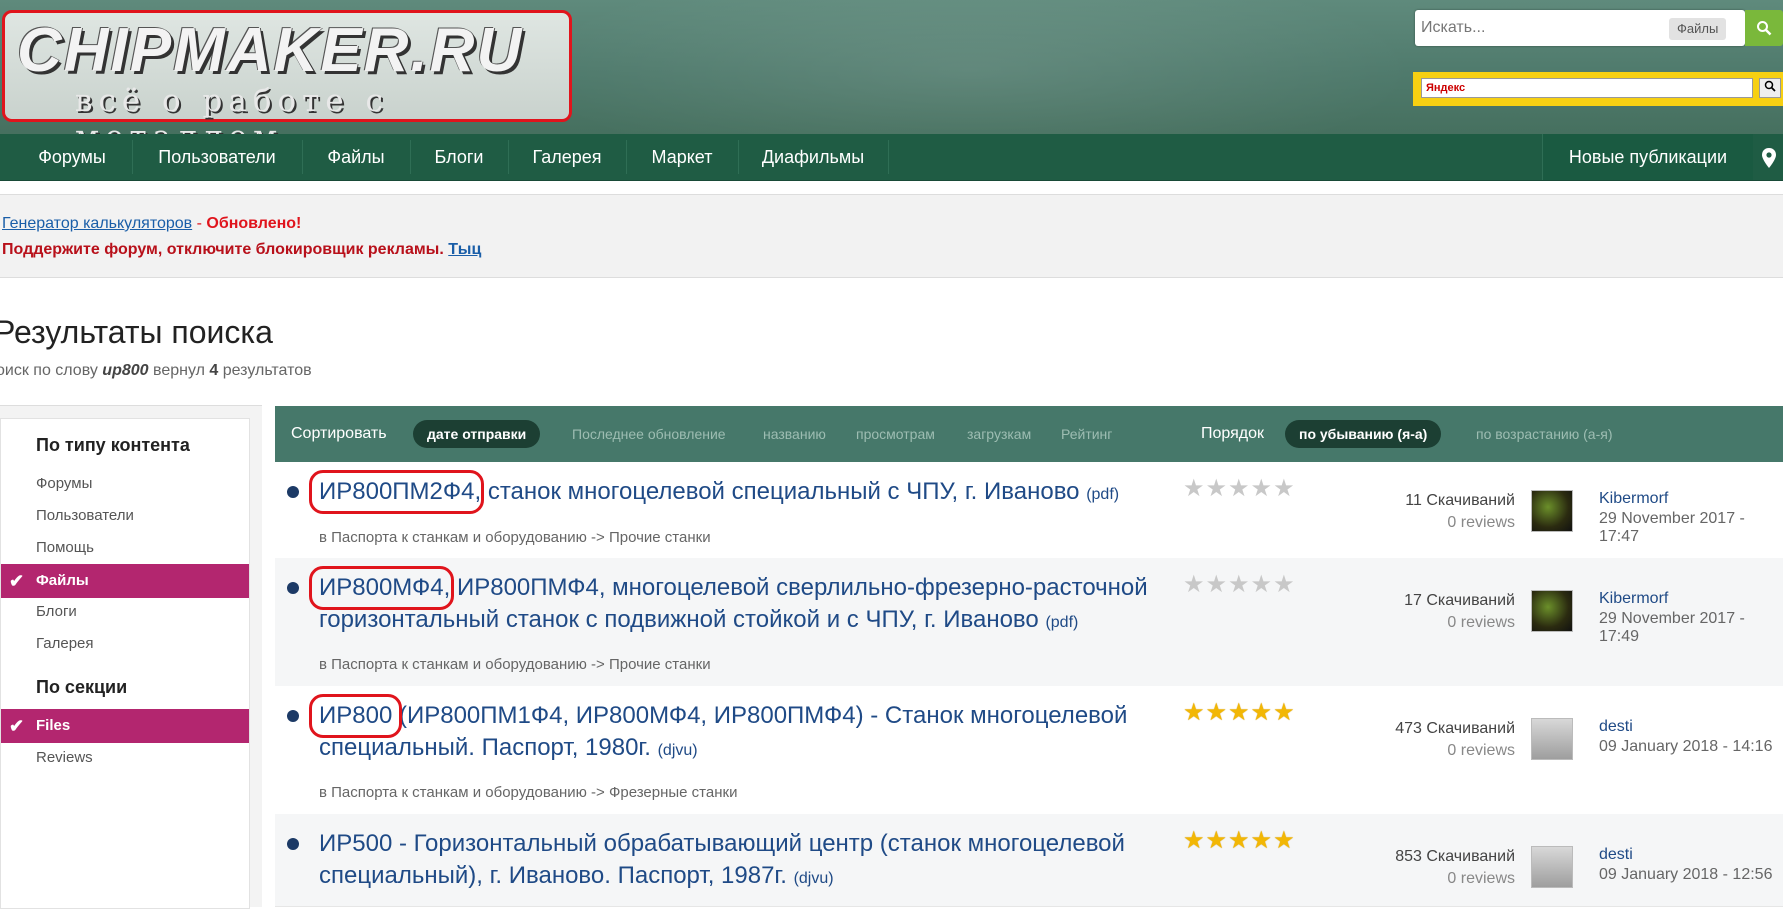  What do you see at coordinates (65, 547) in the screenshot?
I see `filter-type-help: Помощь` at bounding box center [65, 547].